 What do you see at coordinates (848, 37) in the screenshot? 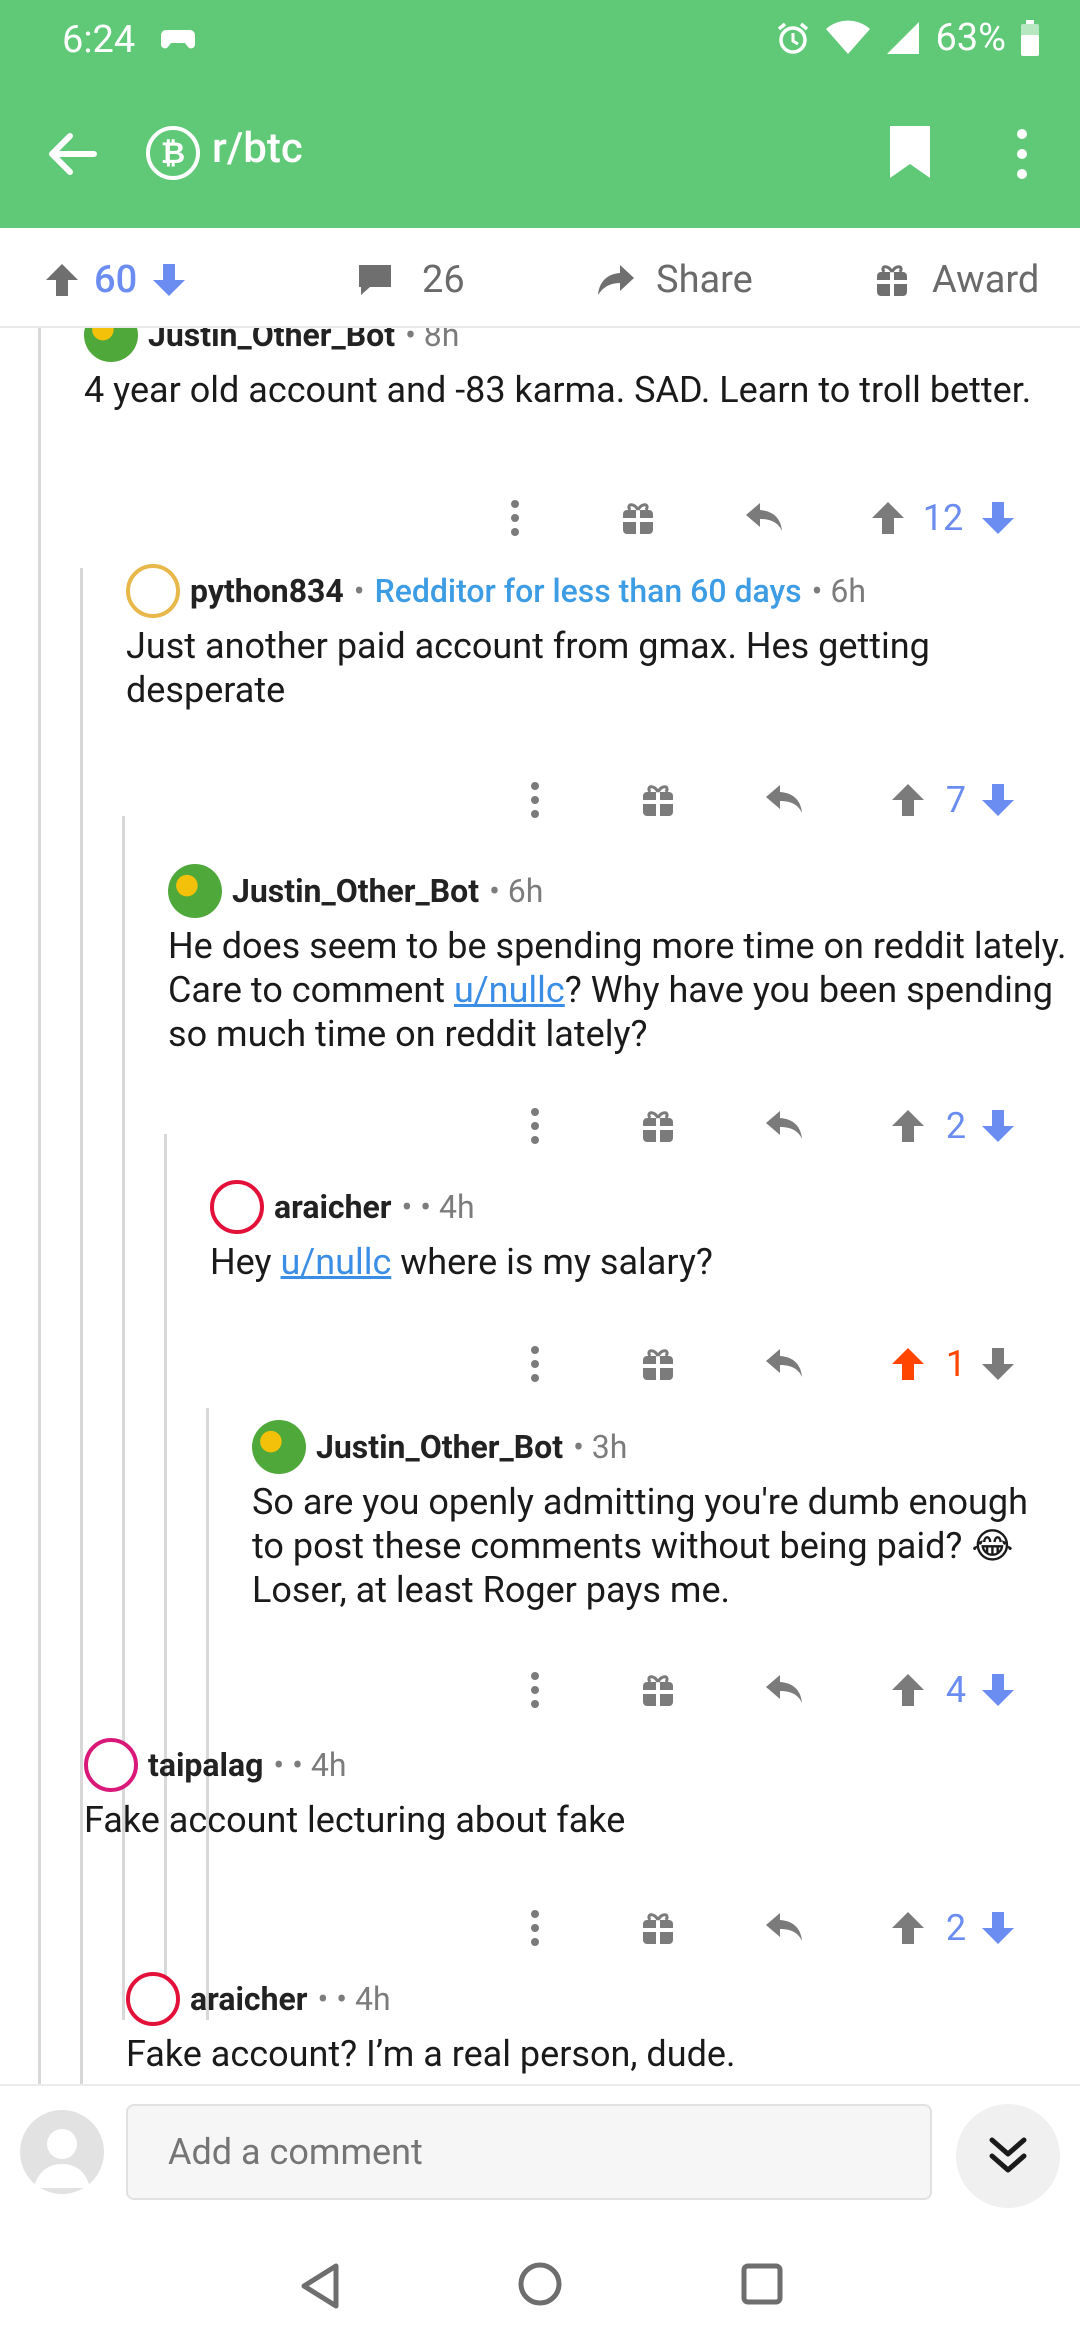
I see `wifi-icon` at bounding box center [848, 37].